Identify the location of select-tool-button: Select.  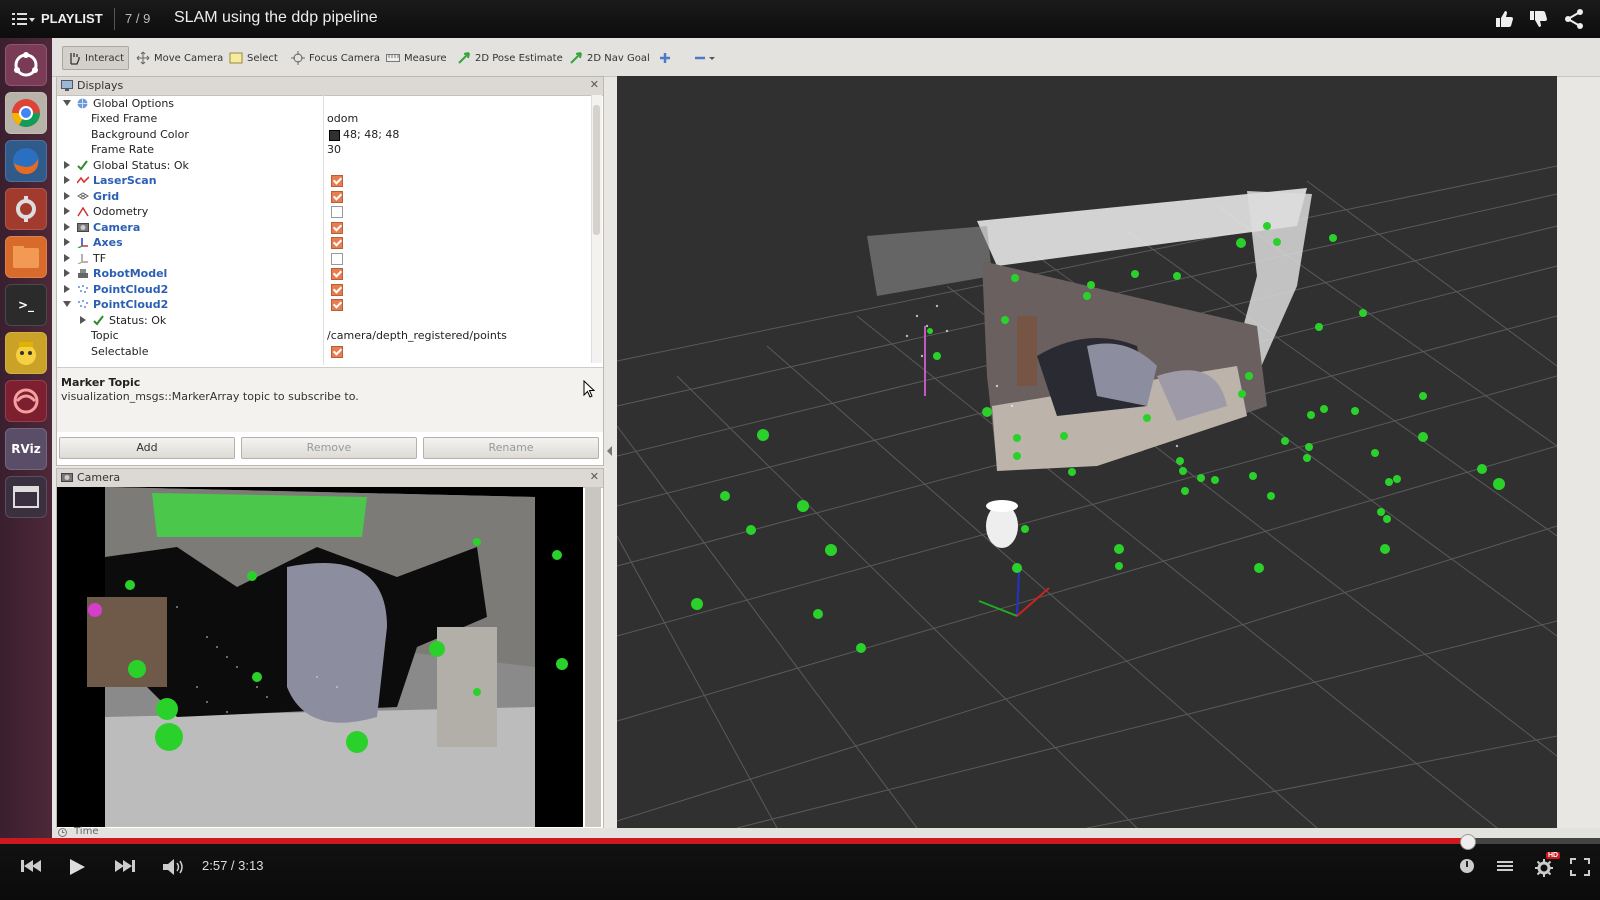
(253, 58).